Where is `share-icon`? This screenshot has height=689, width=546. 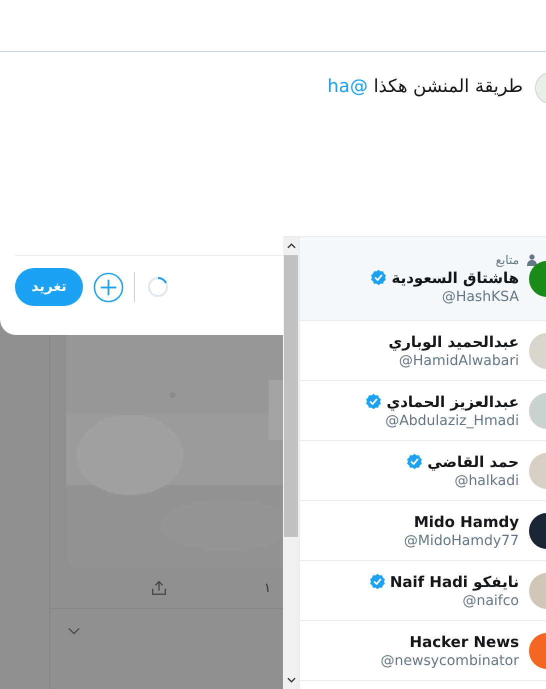
share-icon is located at coordinates (159, 588).